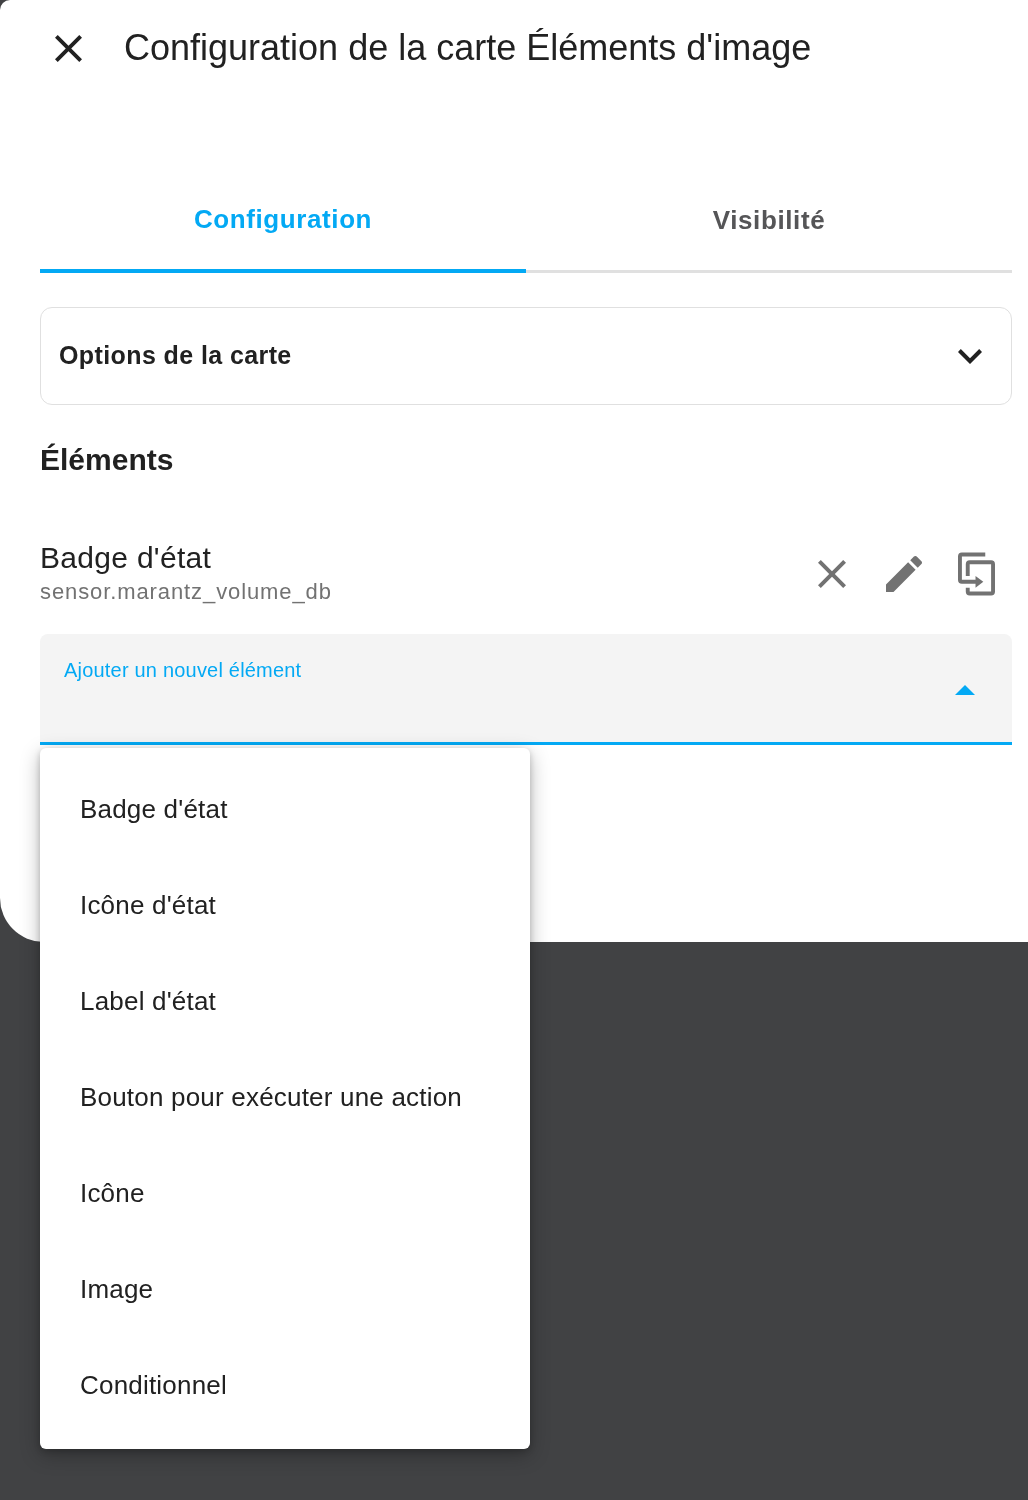  What do you see at coordinates (126, 558) in the screenshot?
I see `element-name: Badge d'état` at bounding box center [126, 558].